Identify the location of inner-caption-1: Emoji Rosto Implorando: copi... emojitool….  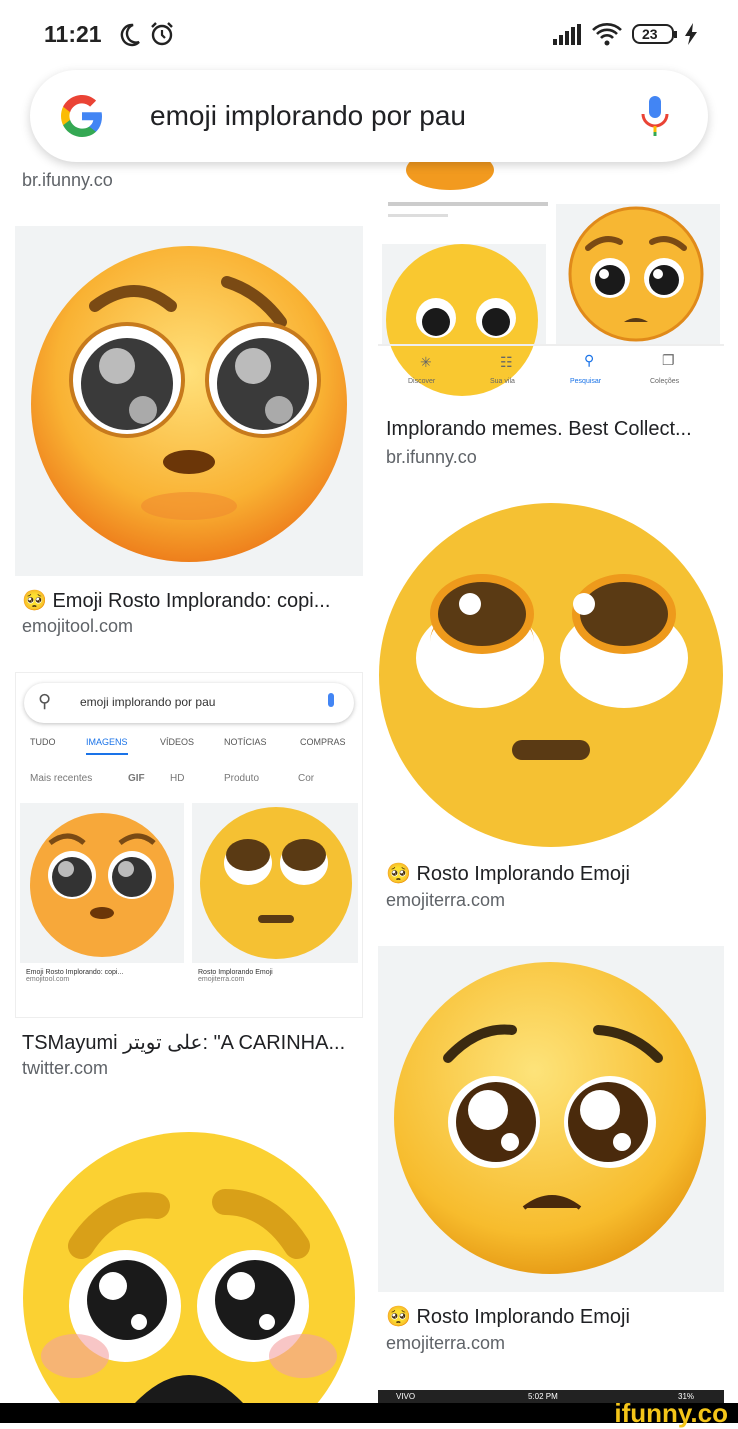
(75, 976).